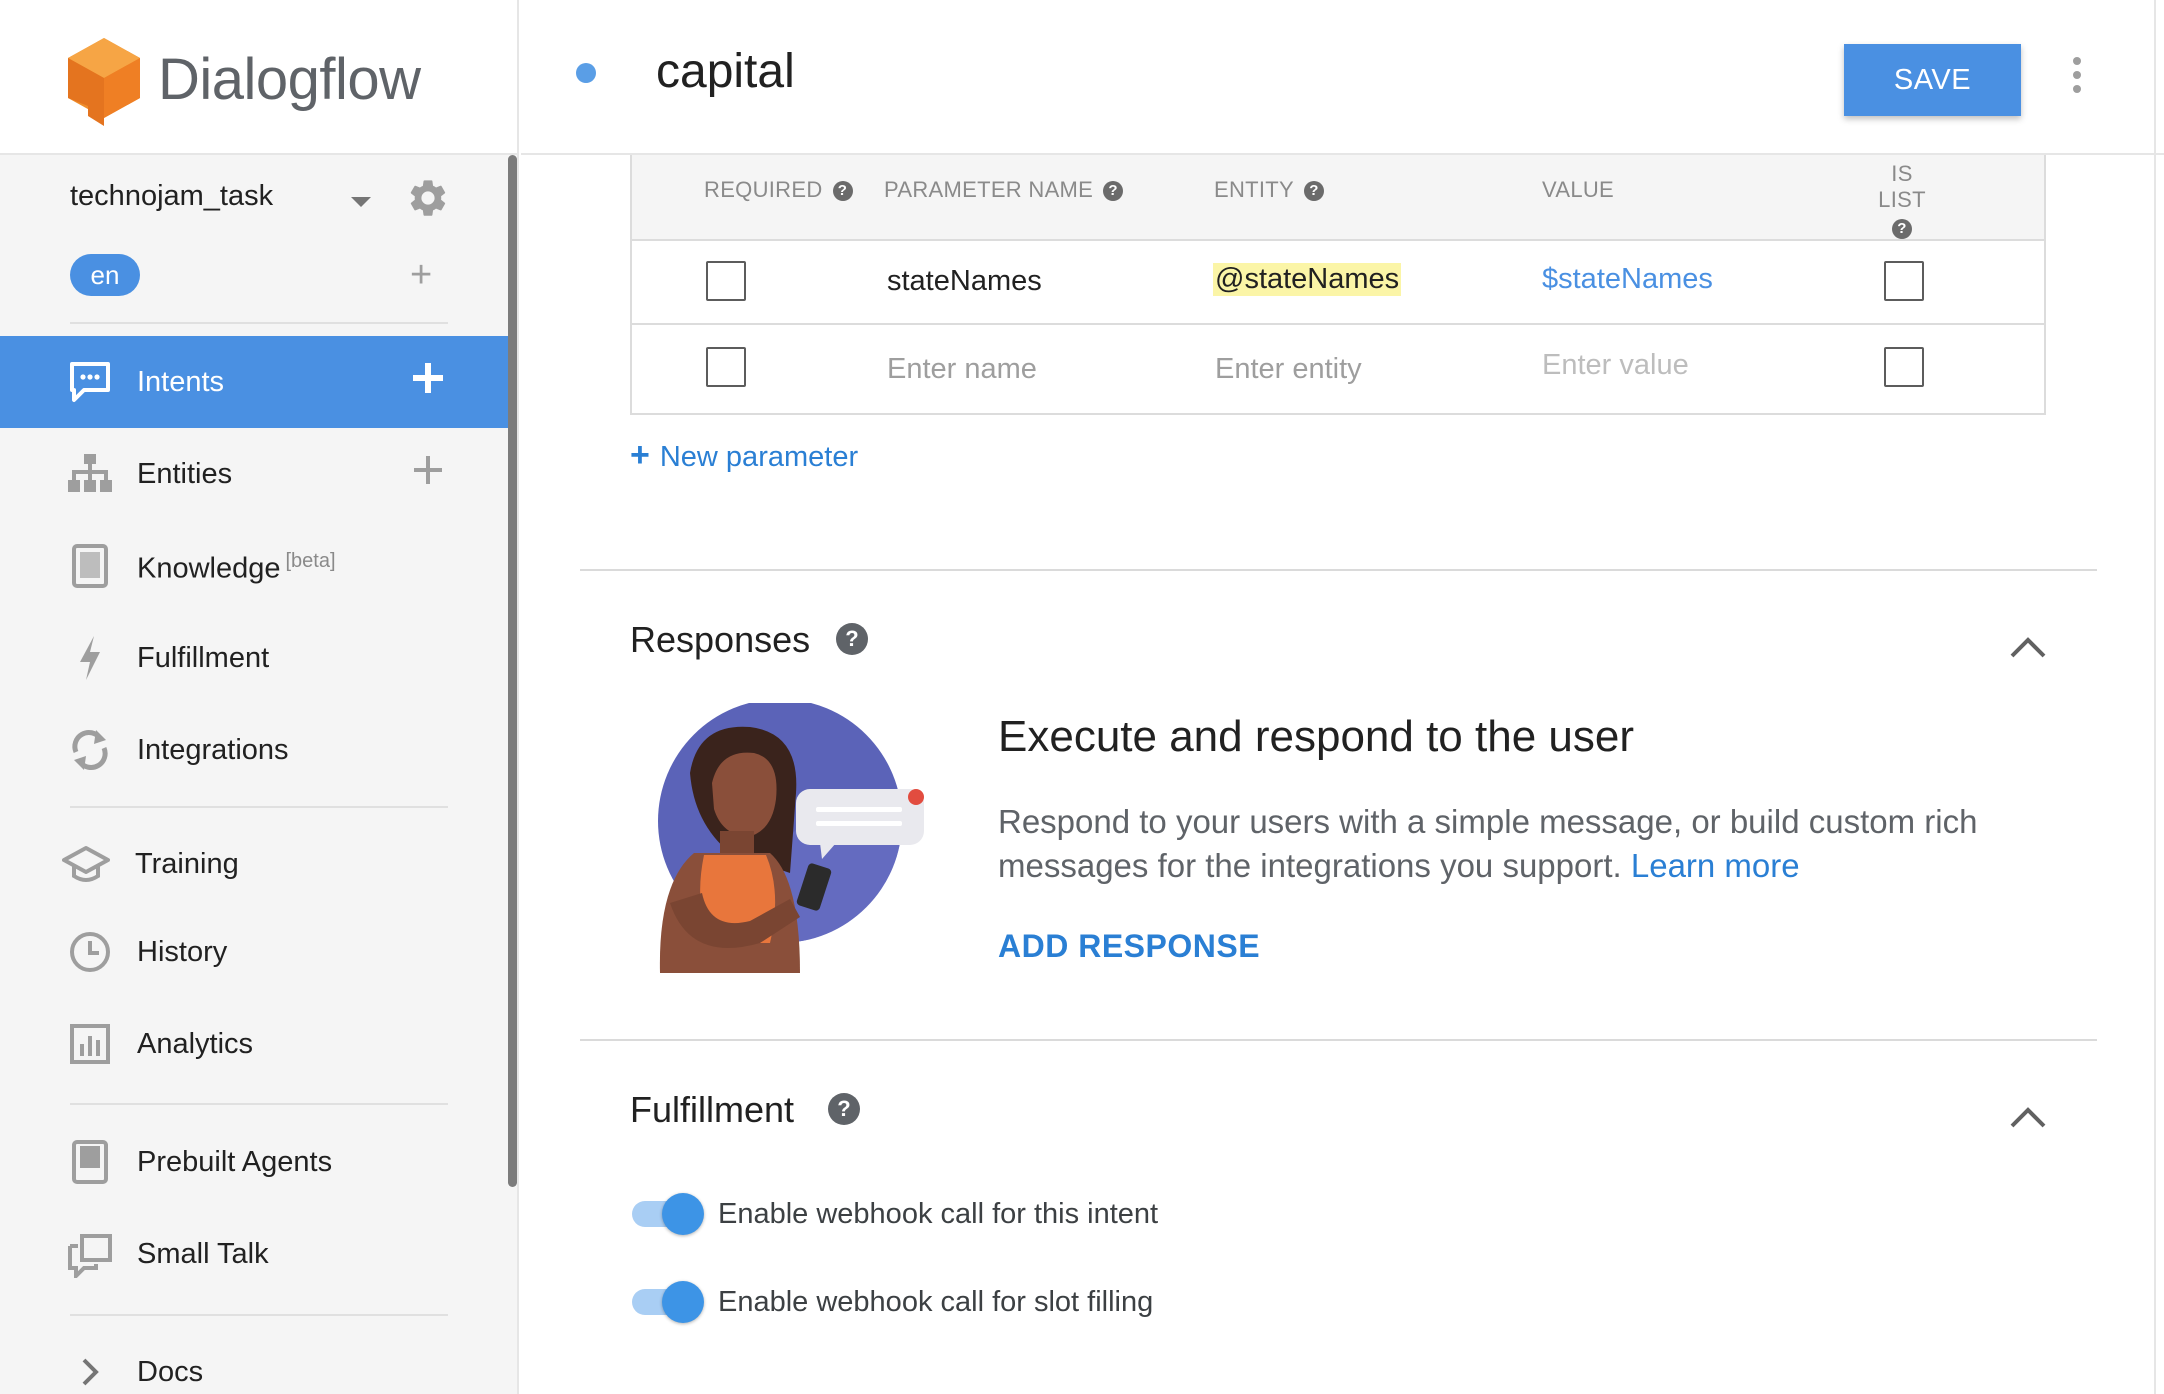 Image resolution: width=2164 pixels, height=1394 pixels. I want to click on parameter-entity-input: Enter entity, so click(1288, 369).